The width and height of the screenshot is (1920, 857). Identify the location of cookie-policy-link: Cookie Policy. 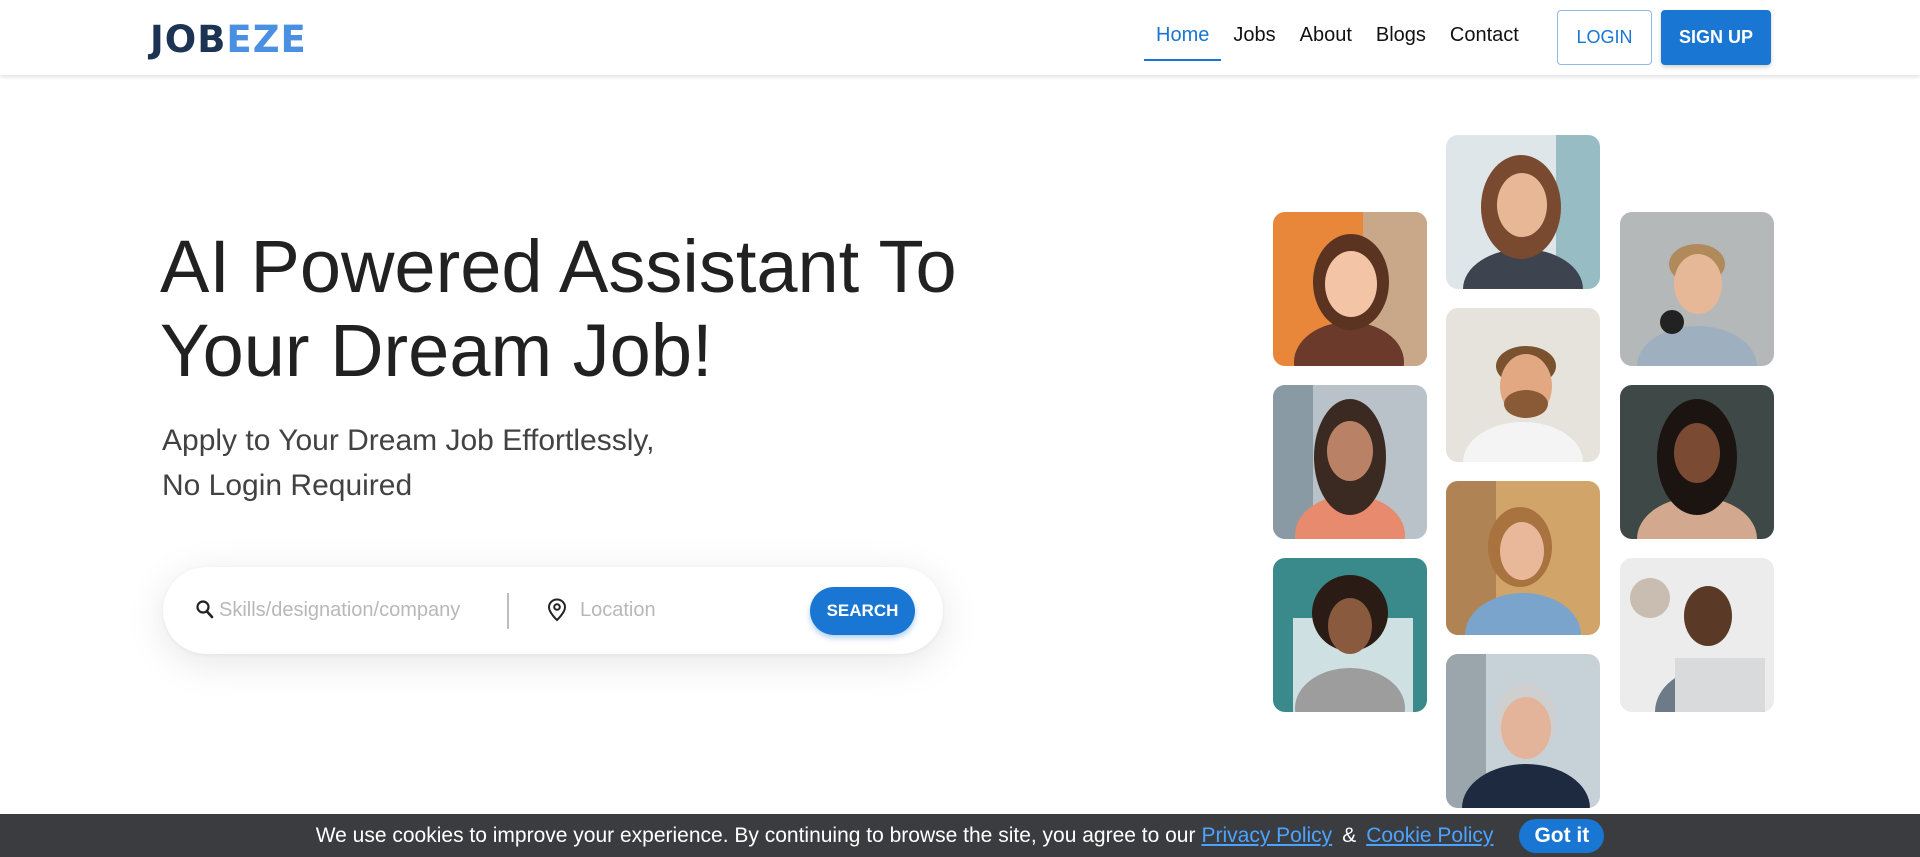
(1429, 836).